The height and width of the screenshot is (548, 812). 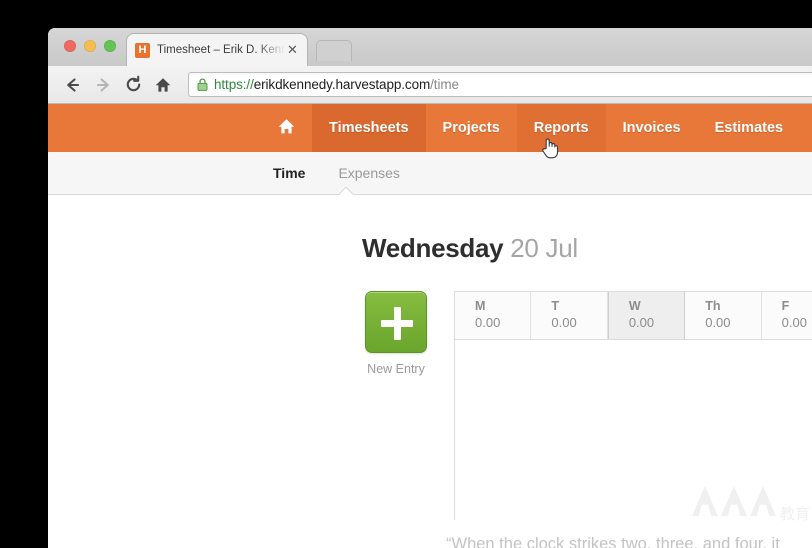 I want to click on nav-item-estimates: Estimates, so click(x=749, y=128).